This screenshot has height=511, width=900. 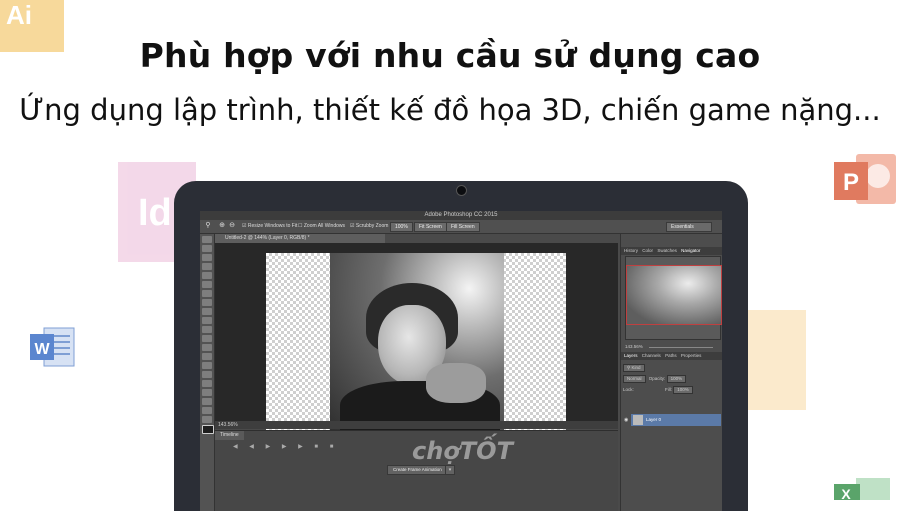 I want to click on word-icon-letter: W, so click(x=42, y=349).